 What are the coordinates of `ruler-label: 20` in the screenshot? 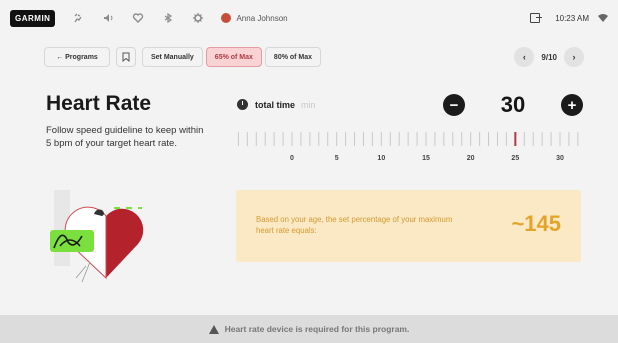 It's located at (471, 158).